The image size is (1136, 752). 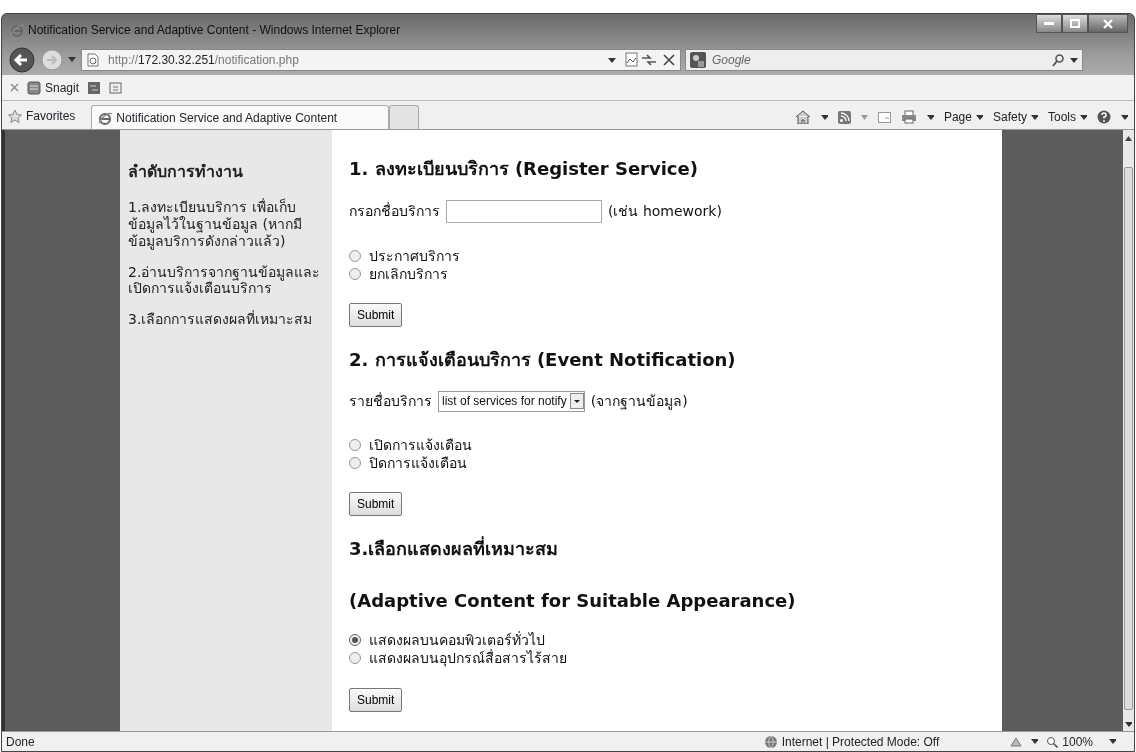 What do you see at coordinates (381, 60) in the screenshot?
I see `address-field: http://172.30.32.251/notification.php` at bounding box center [381, 60].